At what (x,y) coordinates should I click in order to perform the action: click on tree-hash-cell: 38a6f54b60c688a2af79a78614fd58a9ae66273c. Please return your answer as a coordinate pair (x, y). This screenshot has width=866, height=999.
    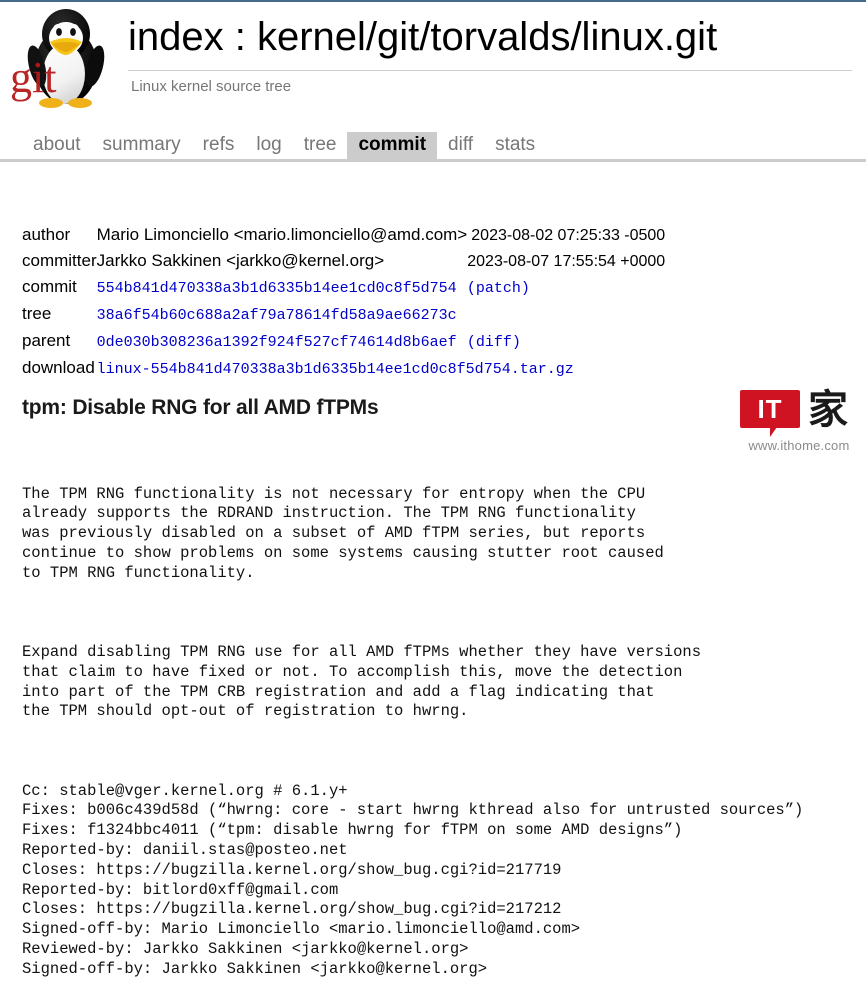
    Looking at the image, I should click on (381, 314).